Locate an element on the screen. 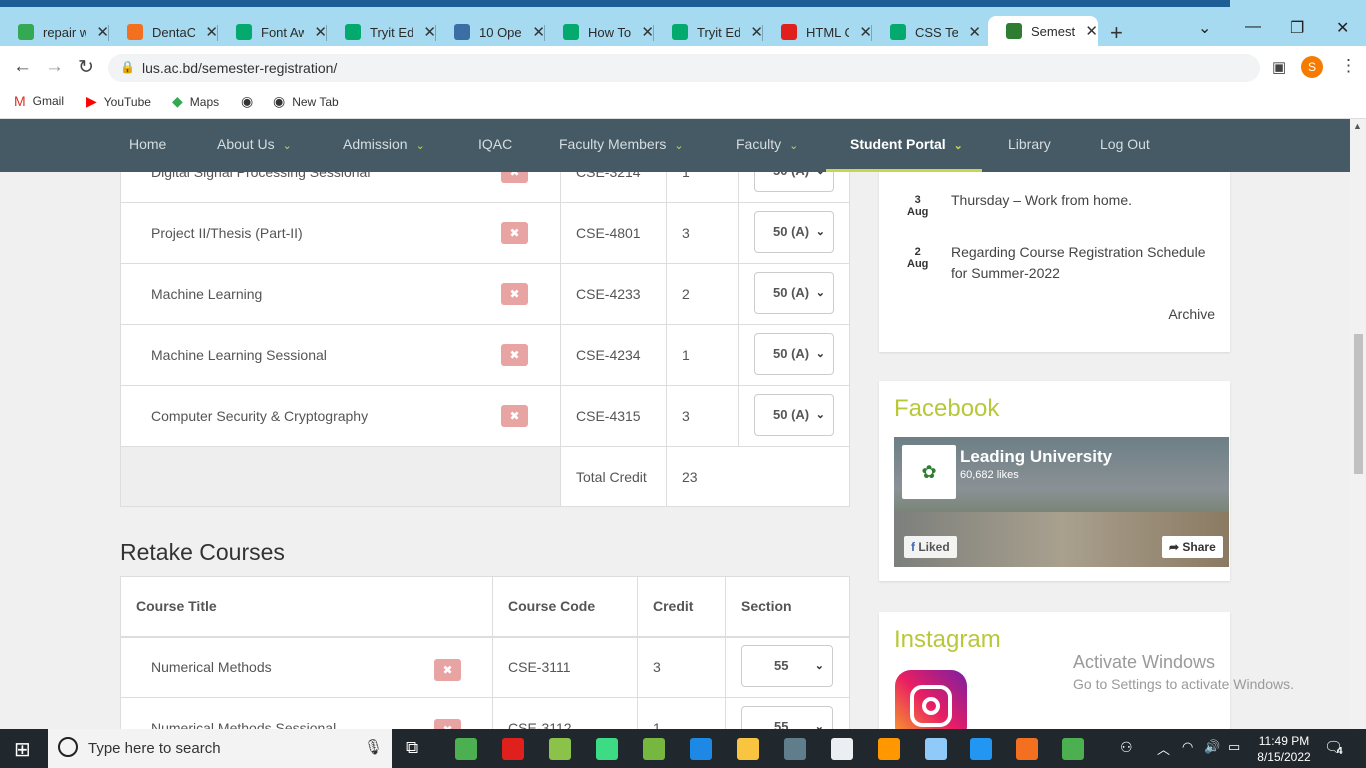  scrollbar-thumb is located at coordinates (1358, 404).